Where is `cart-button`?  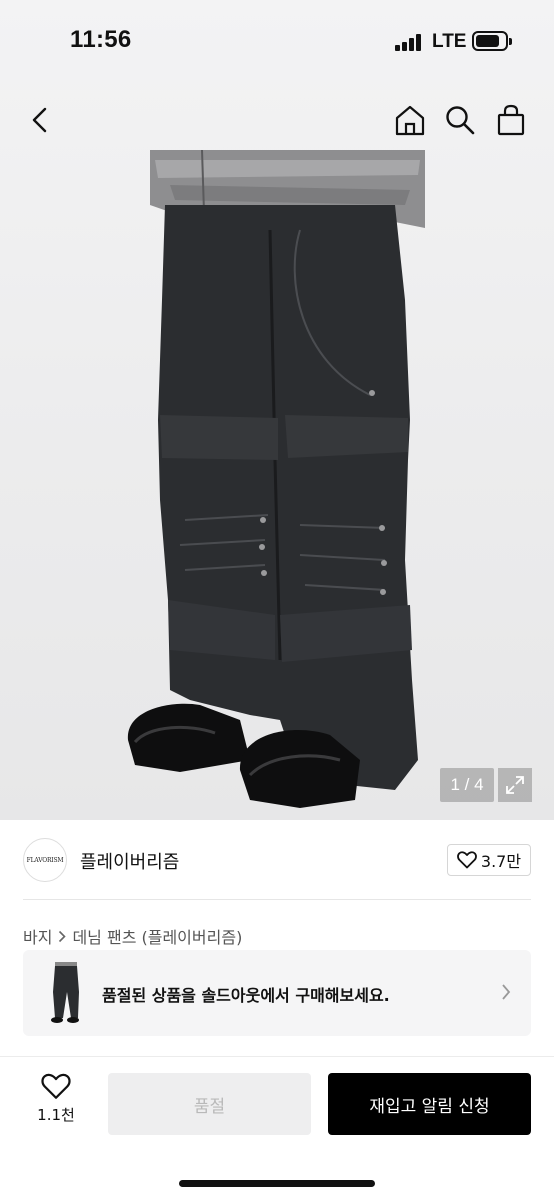 cart-button is located at coordinates (511, 120).